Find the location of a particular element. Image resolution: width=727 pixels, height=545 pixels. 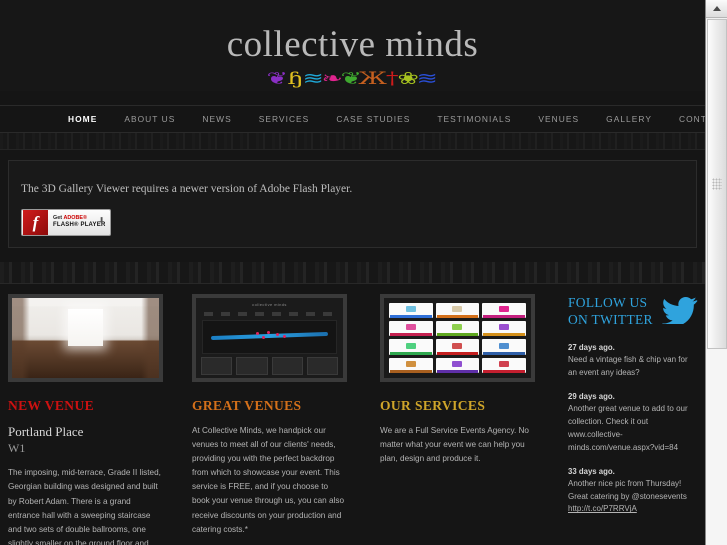

nav-item-case-studies: CASE STUDIES is located at coordinates (373, 119).